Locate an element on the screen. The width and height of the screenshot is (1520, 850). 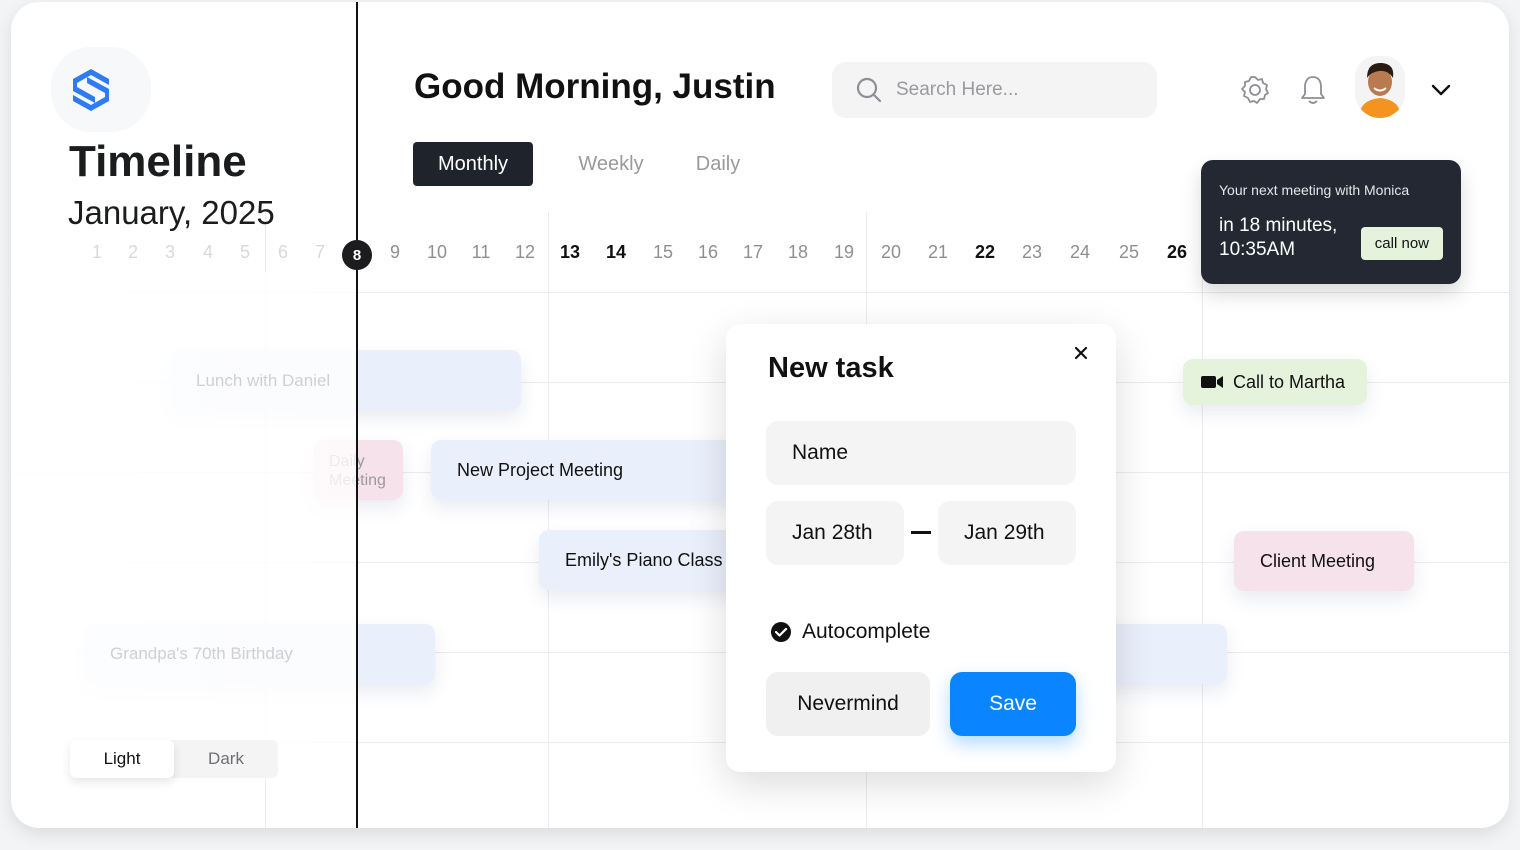
notifications-button is located at coordinates (1313, 90).